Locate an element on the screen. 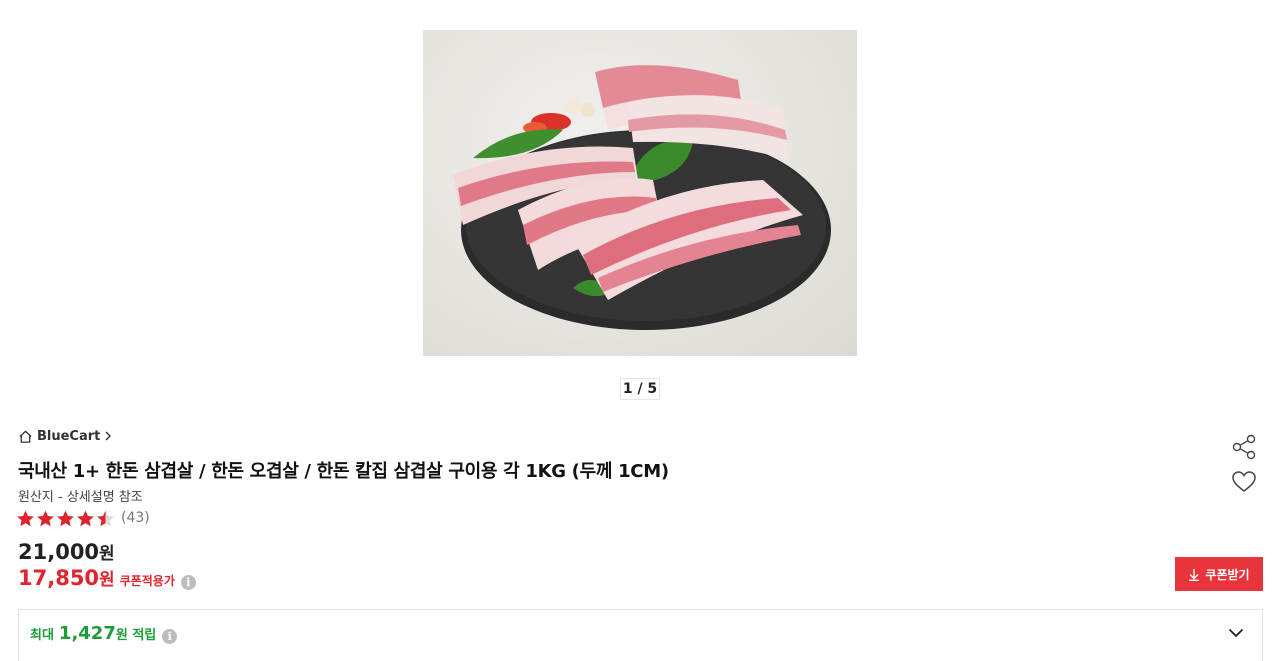  product-origin: 원산지 - 상세설명 참조 is located at coordinates (80, 497).